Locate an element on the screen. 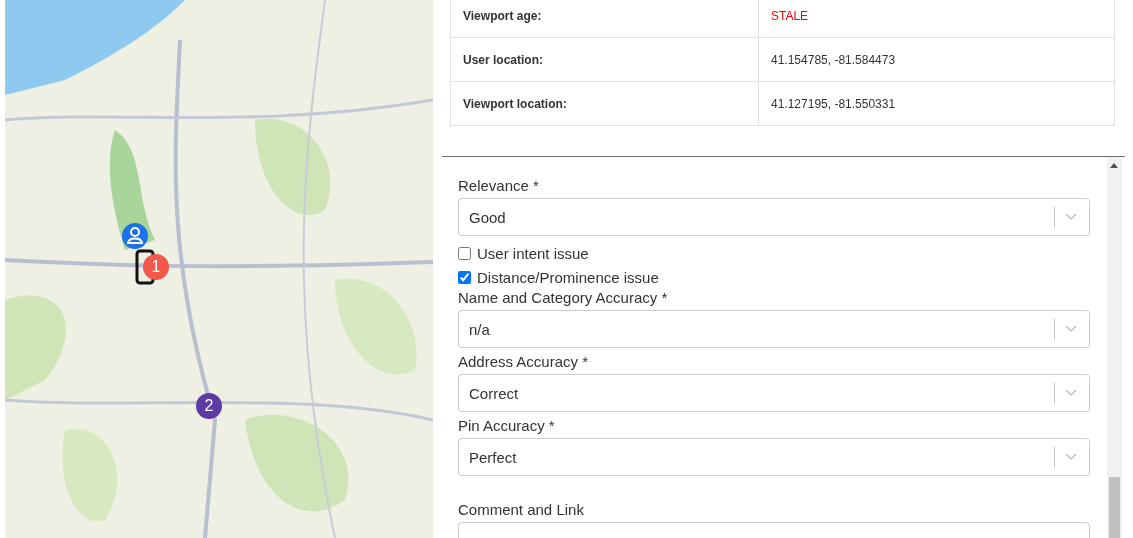 This screenshot has width=1133, height=538. scrollbar-thumb is located at coordinates (1114, 507).